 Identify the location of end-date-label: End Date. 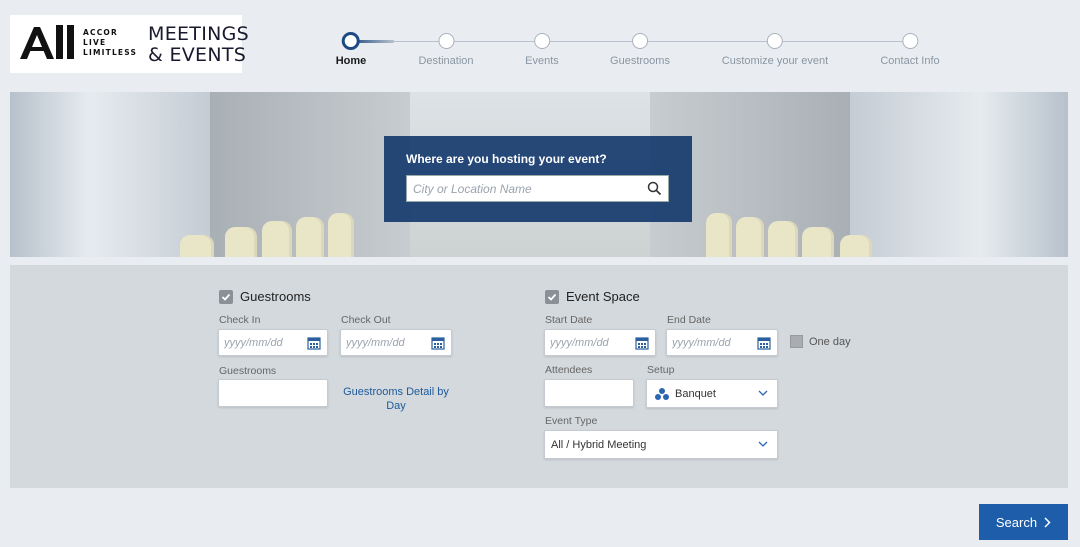
(689, 320).